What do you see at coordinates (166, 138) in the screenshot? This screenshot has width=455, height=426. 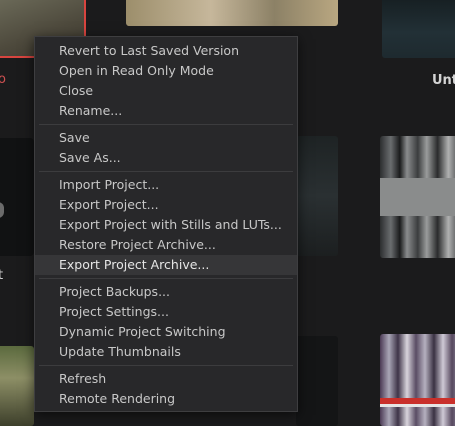 I see `menu-item-save: Save` at bounding box center [166, 138].